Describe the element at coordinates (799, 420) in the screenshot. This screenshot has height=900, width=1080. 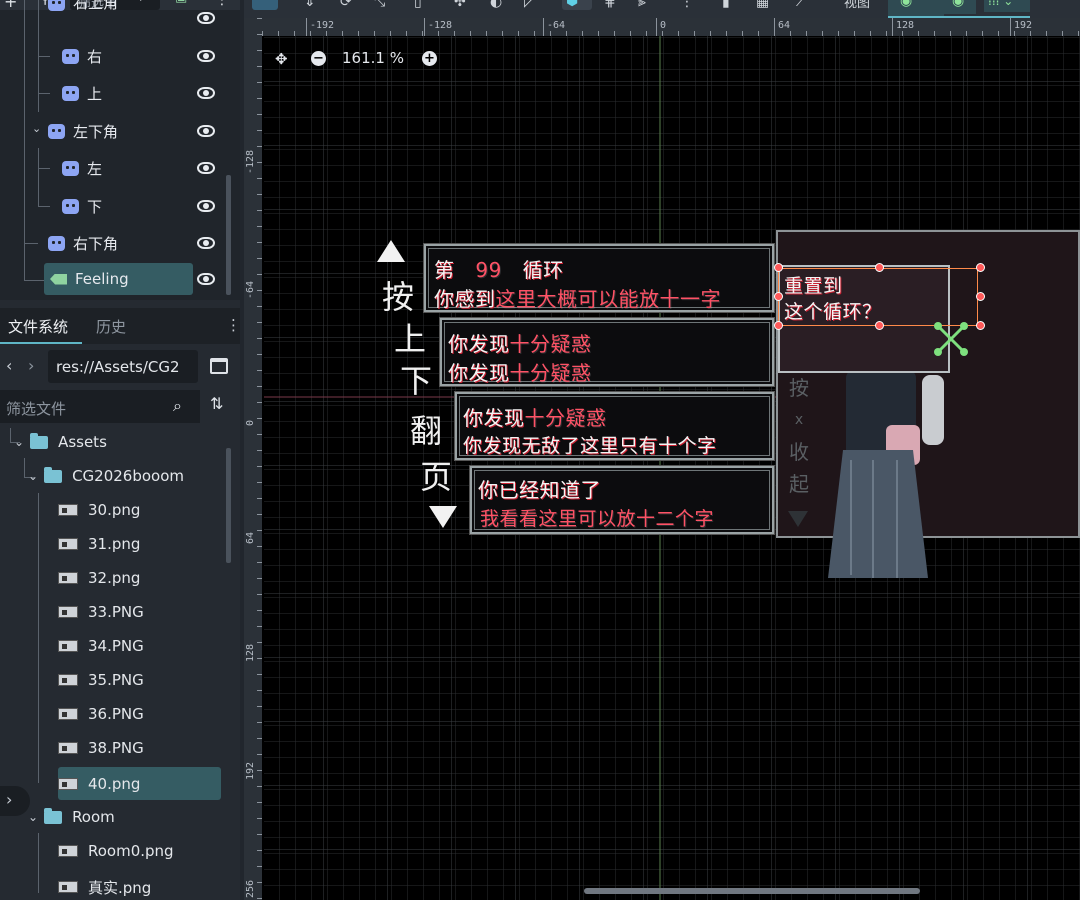
I see `collapse-hint-char: x` at that location.